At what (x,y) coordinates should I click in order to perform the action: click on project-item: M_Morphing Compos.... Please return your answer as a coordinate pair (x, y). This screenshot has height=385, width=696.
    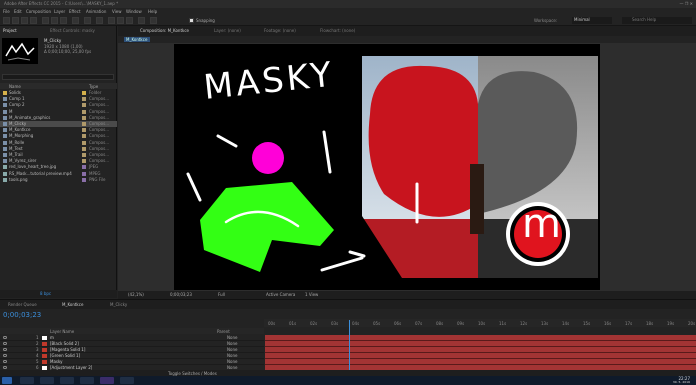
    Looking at the image, I should click on (58, 136).